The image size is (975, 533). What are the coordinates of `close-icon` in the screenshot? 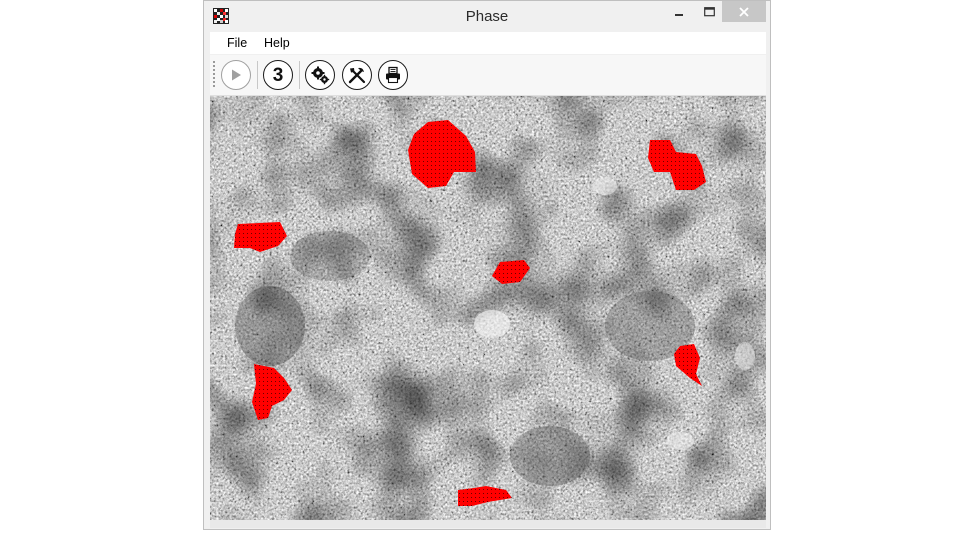 It's located at (744, 11).